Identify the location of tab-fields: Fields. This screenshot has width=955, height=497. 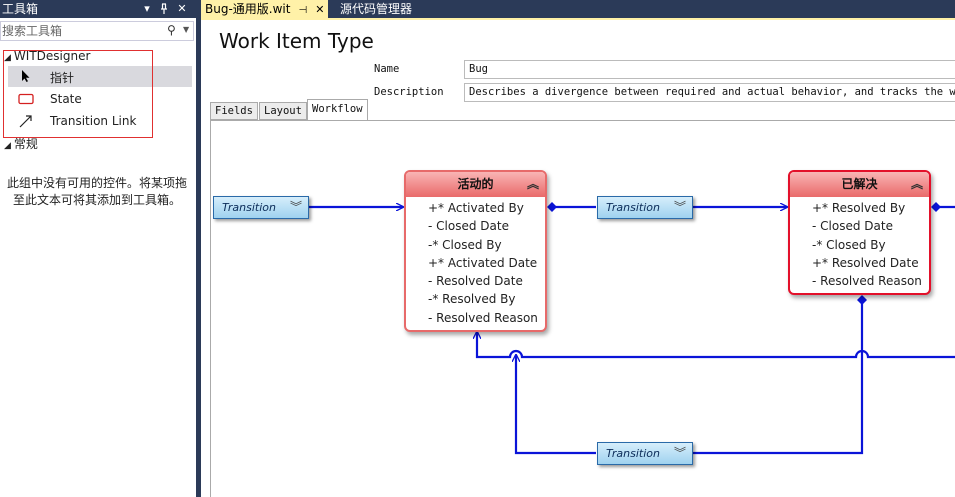
(234, 111).